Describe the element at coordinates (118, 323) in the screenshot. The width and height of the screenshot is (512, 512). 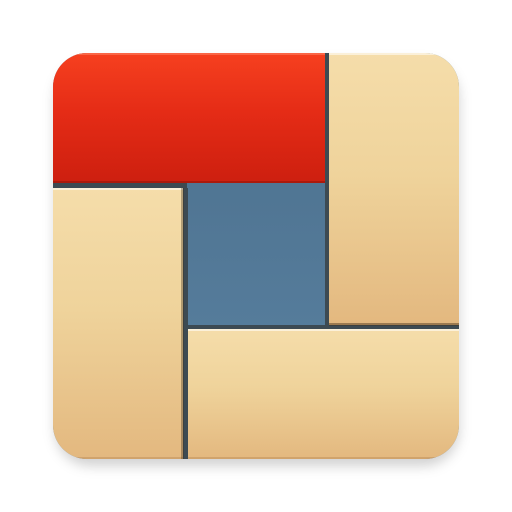
I see `wood-block-left-vertical` at that location.